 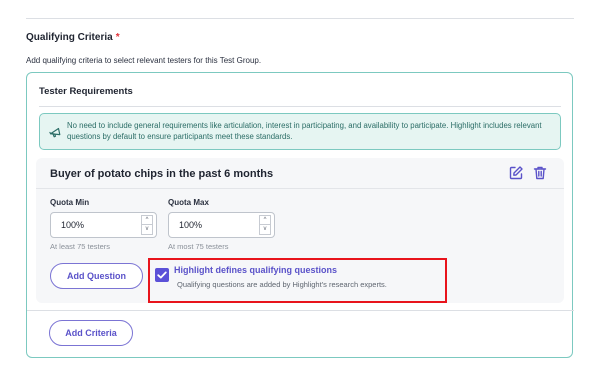 I want to click on quota-min-input: 100% ^ v, so click(x=103, y=225).